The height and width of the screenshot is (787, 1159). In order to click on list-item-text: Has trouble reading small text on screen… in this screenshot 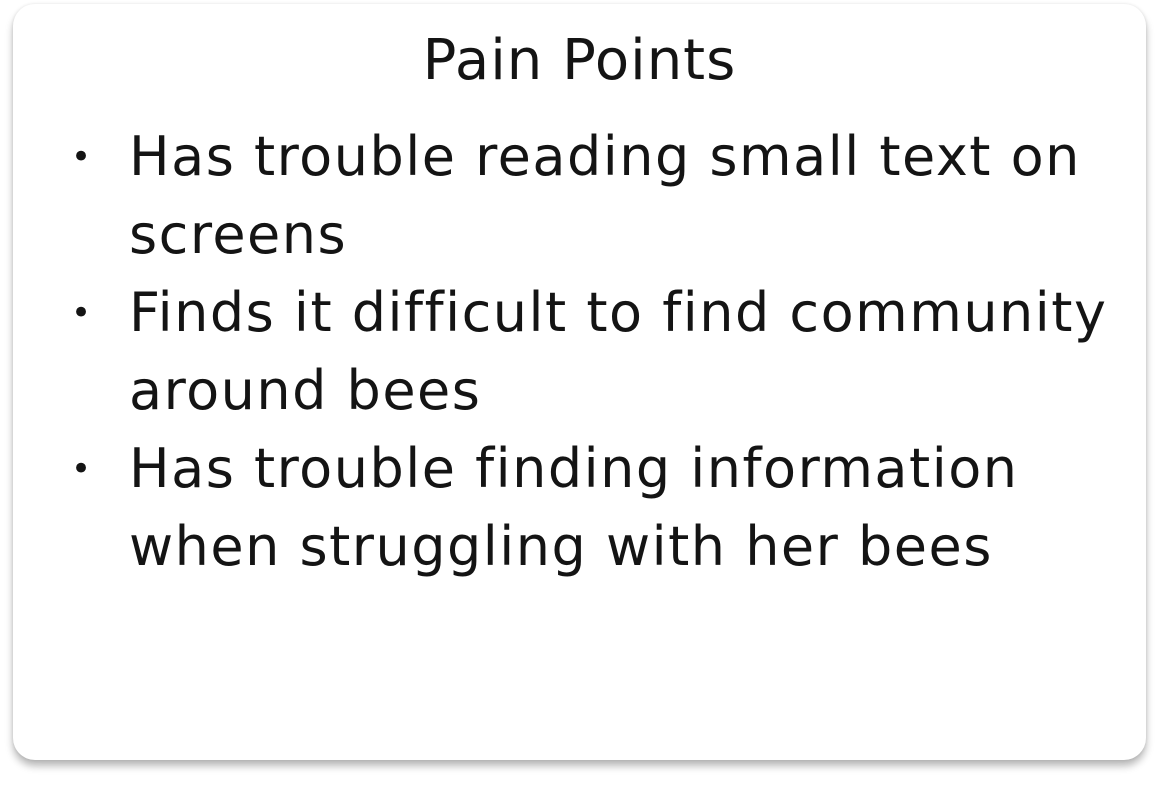, I will do `click(605, 195)`.